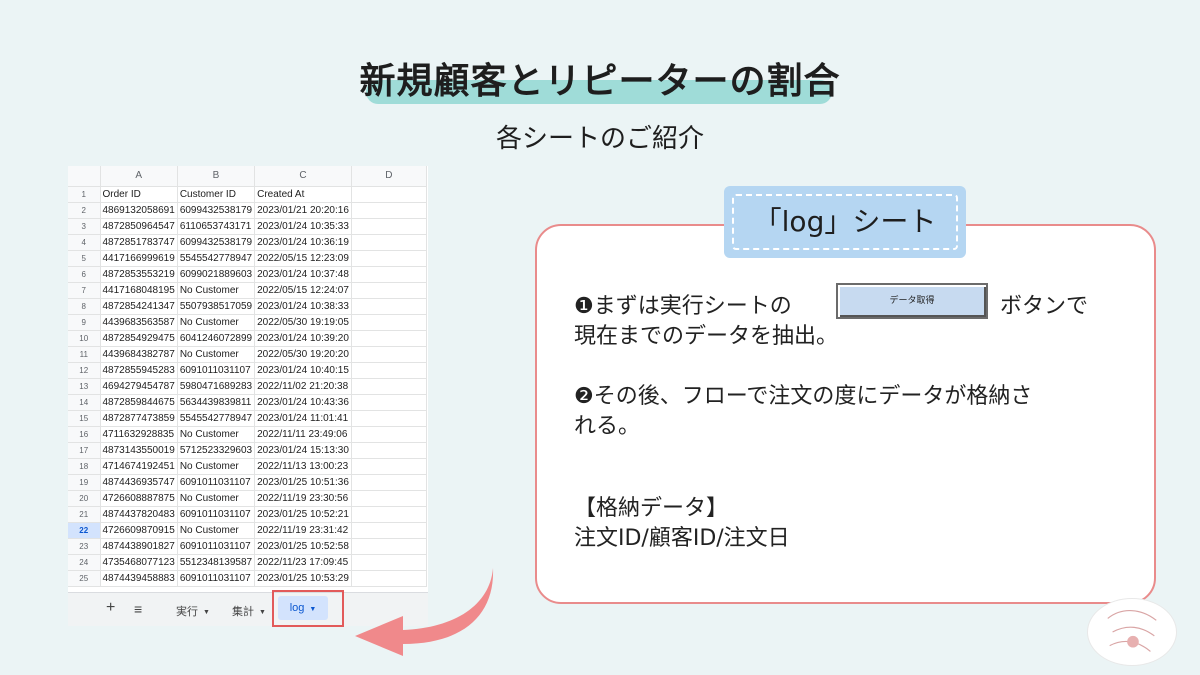 This screenshot has height=675, width=1200. Describe the element at coordinates (84, 498) in the screenshot. I see `row-number: 20` at that location.